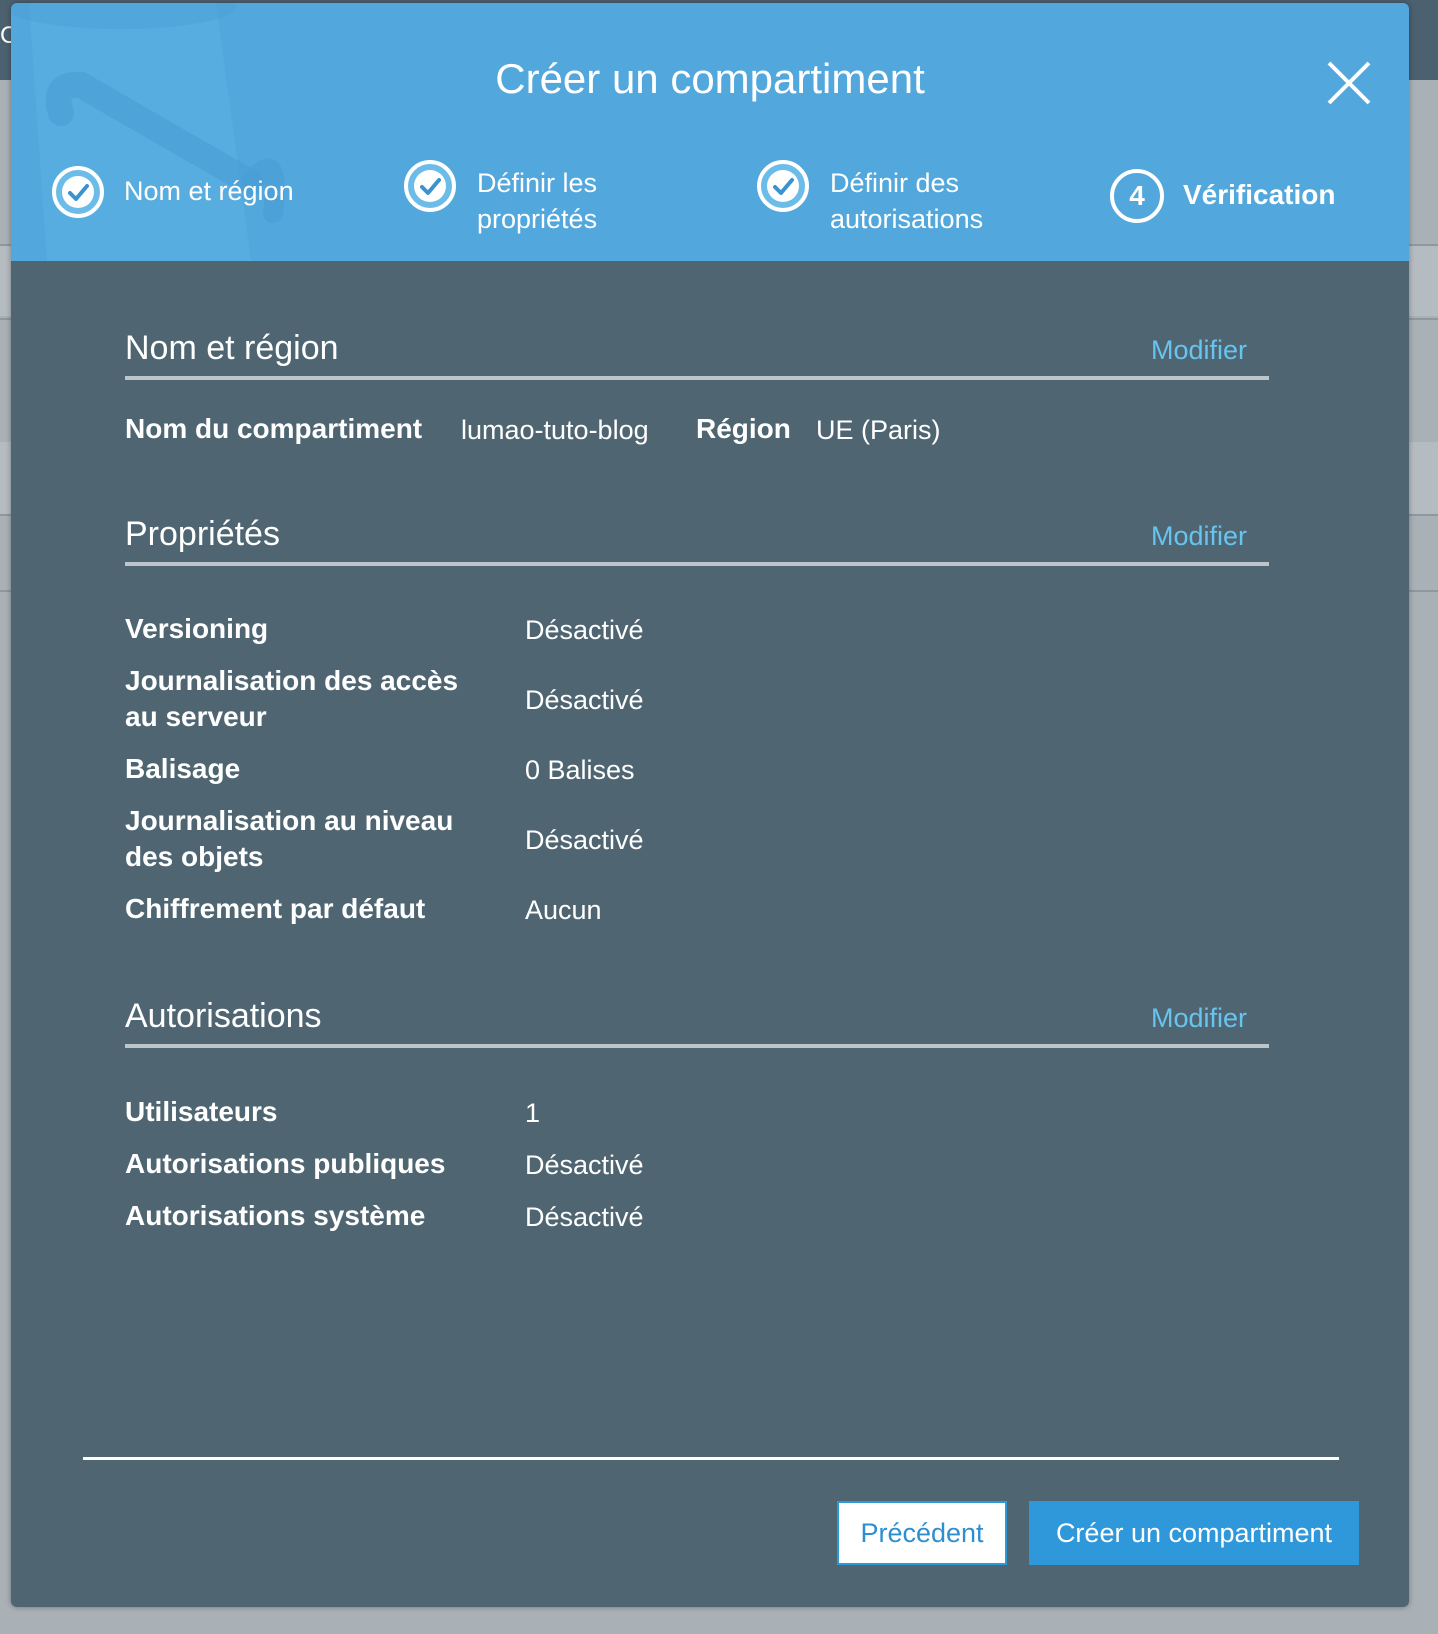  What do you see at coordinates (878, 430) in the screenshot?
I see `region-value: UE (Paris)` at bounding box center [878, 430].